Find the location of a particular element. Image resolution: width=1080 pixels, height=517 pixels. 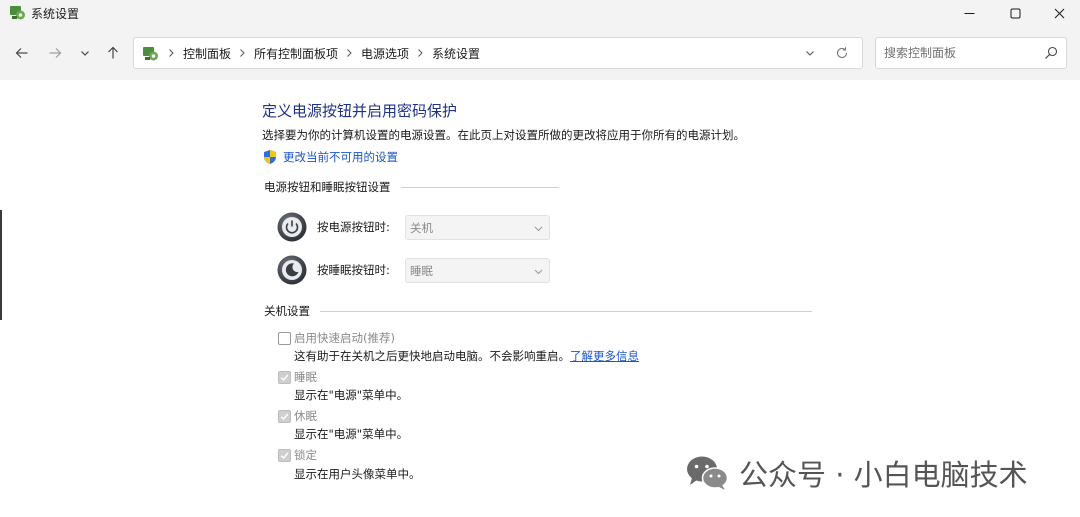

description-text: 这有助于在关机之后更快地启动电脑。不会影响重启。 is located at coordinates (432, 356).